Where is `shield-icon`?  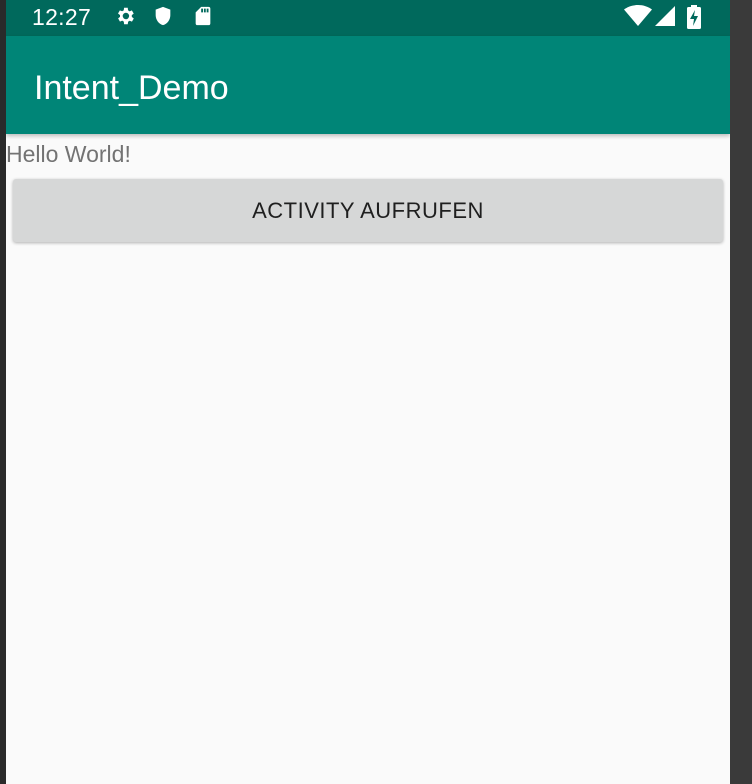 shield-icon is located at coordinates (163, 16).